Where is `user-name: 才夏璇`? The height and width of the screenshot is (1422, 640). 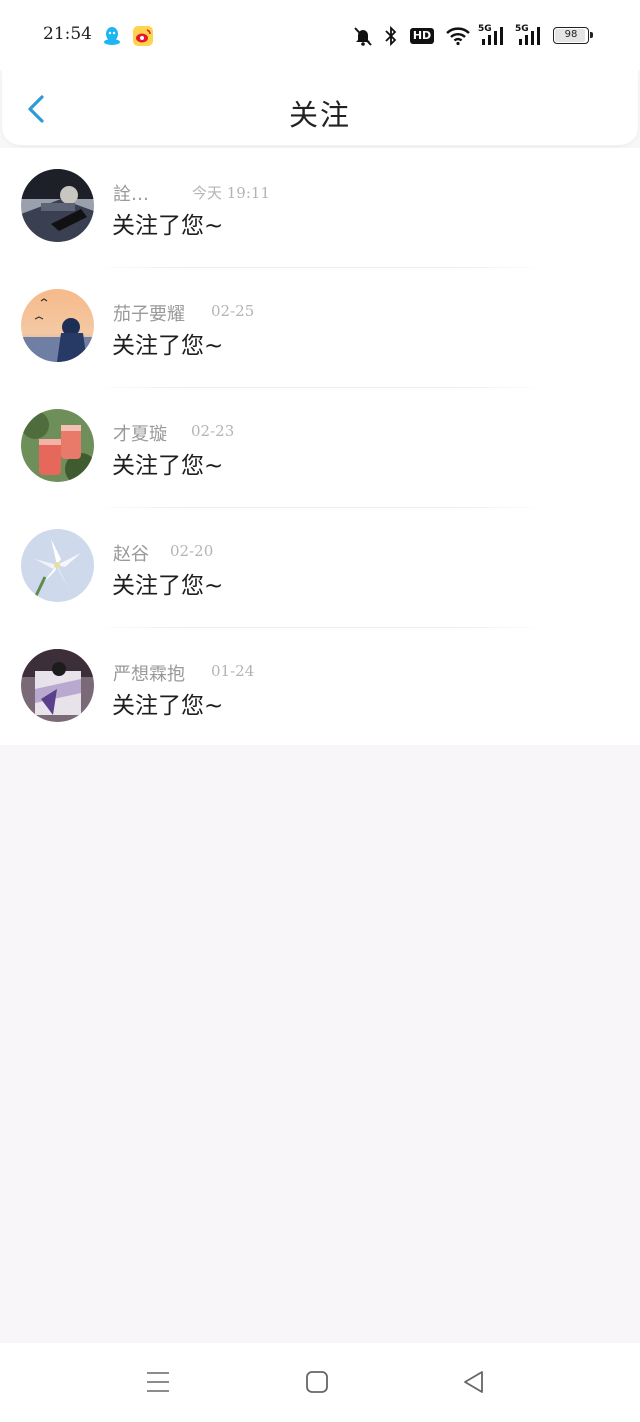 user-name: 才夏璇 is located at coordinates (140, 433).